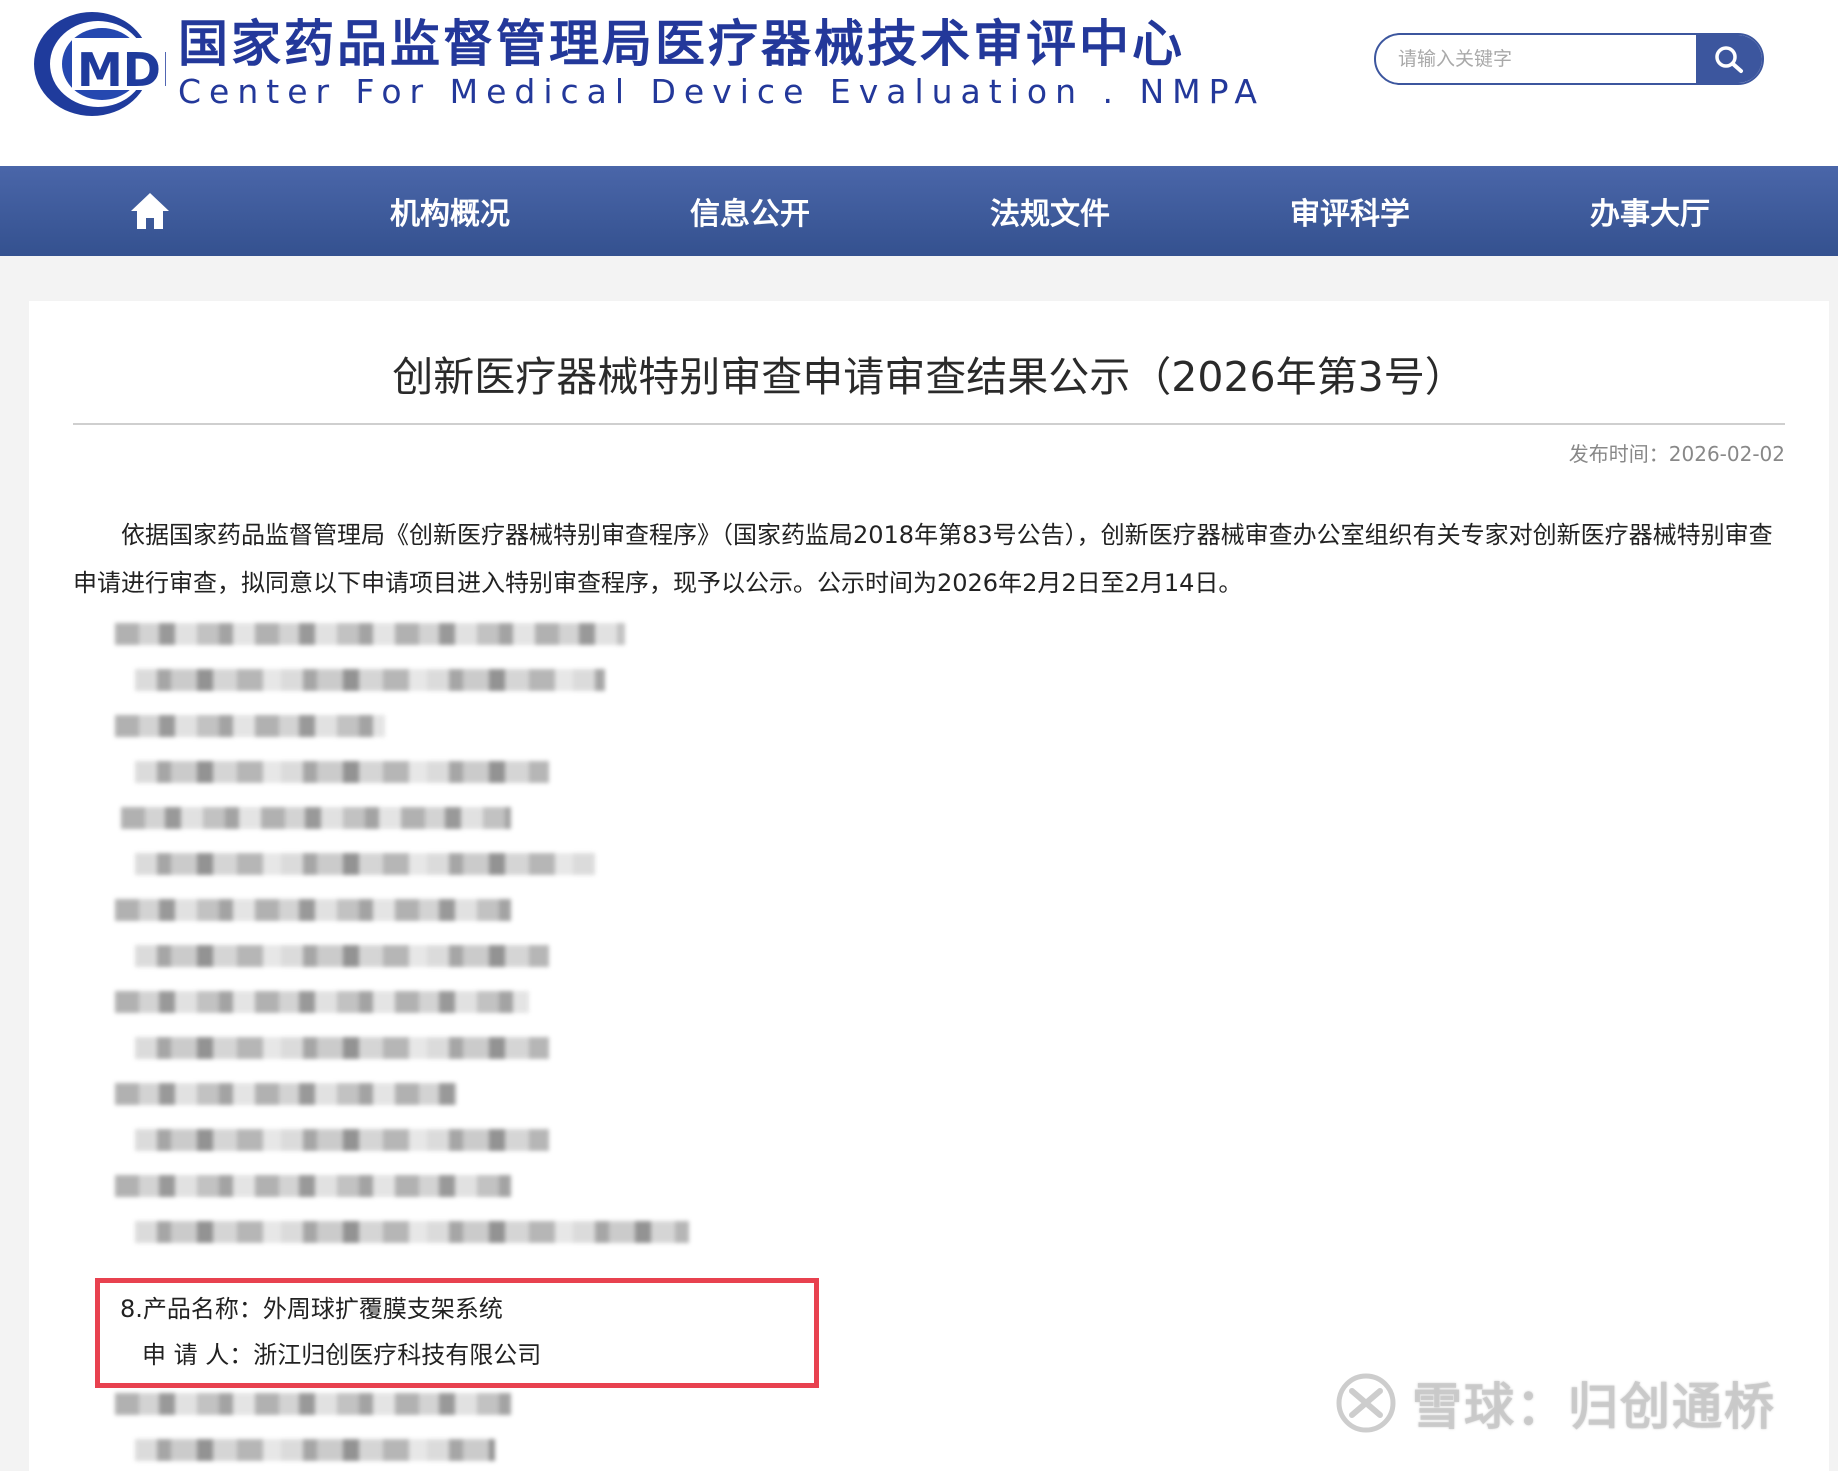 The width and height of the screenshot is (1838, 1471). What do you see at coordinates (750, 211) in the screenshot?
I see `nav-item-disclosure: 信息公开` at bounding box center [750, 211].